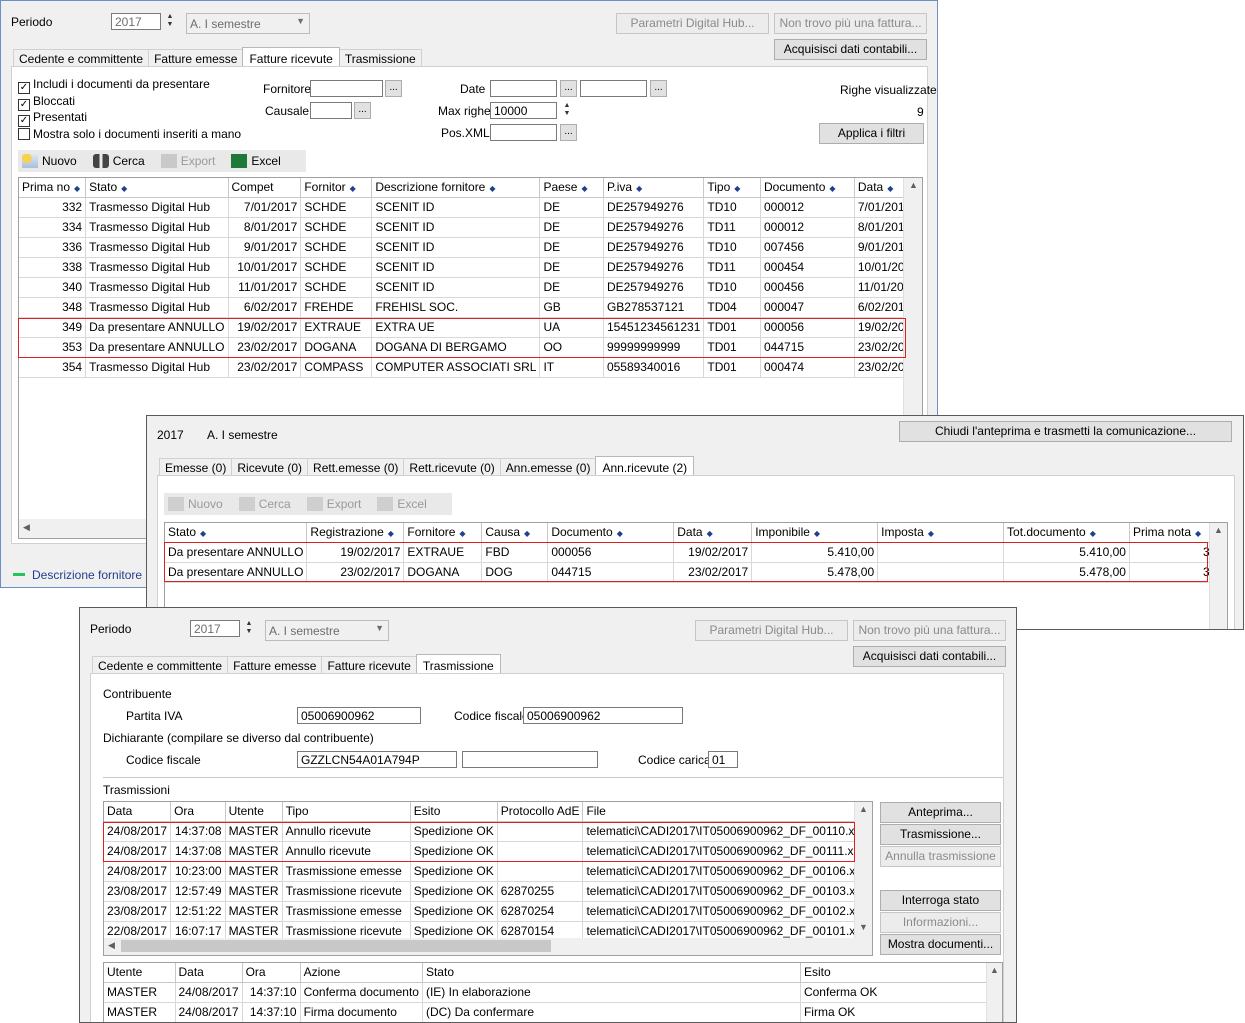  Describe the element at coordinates (940, 900) in the screenshot. I see `interroga-stato-button: Interroga stato` at that location.